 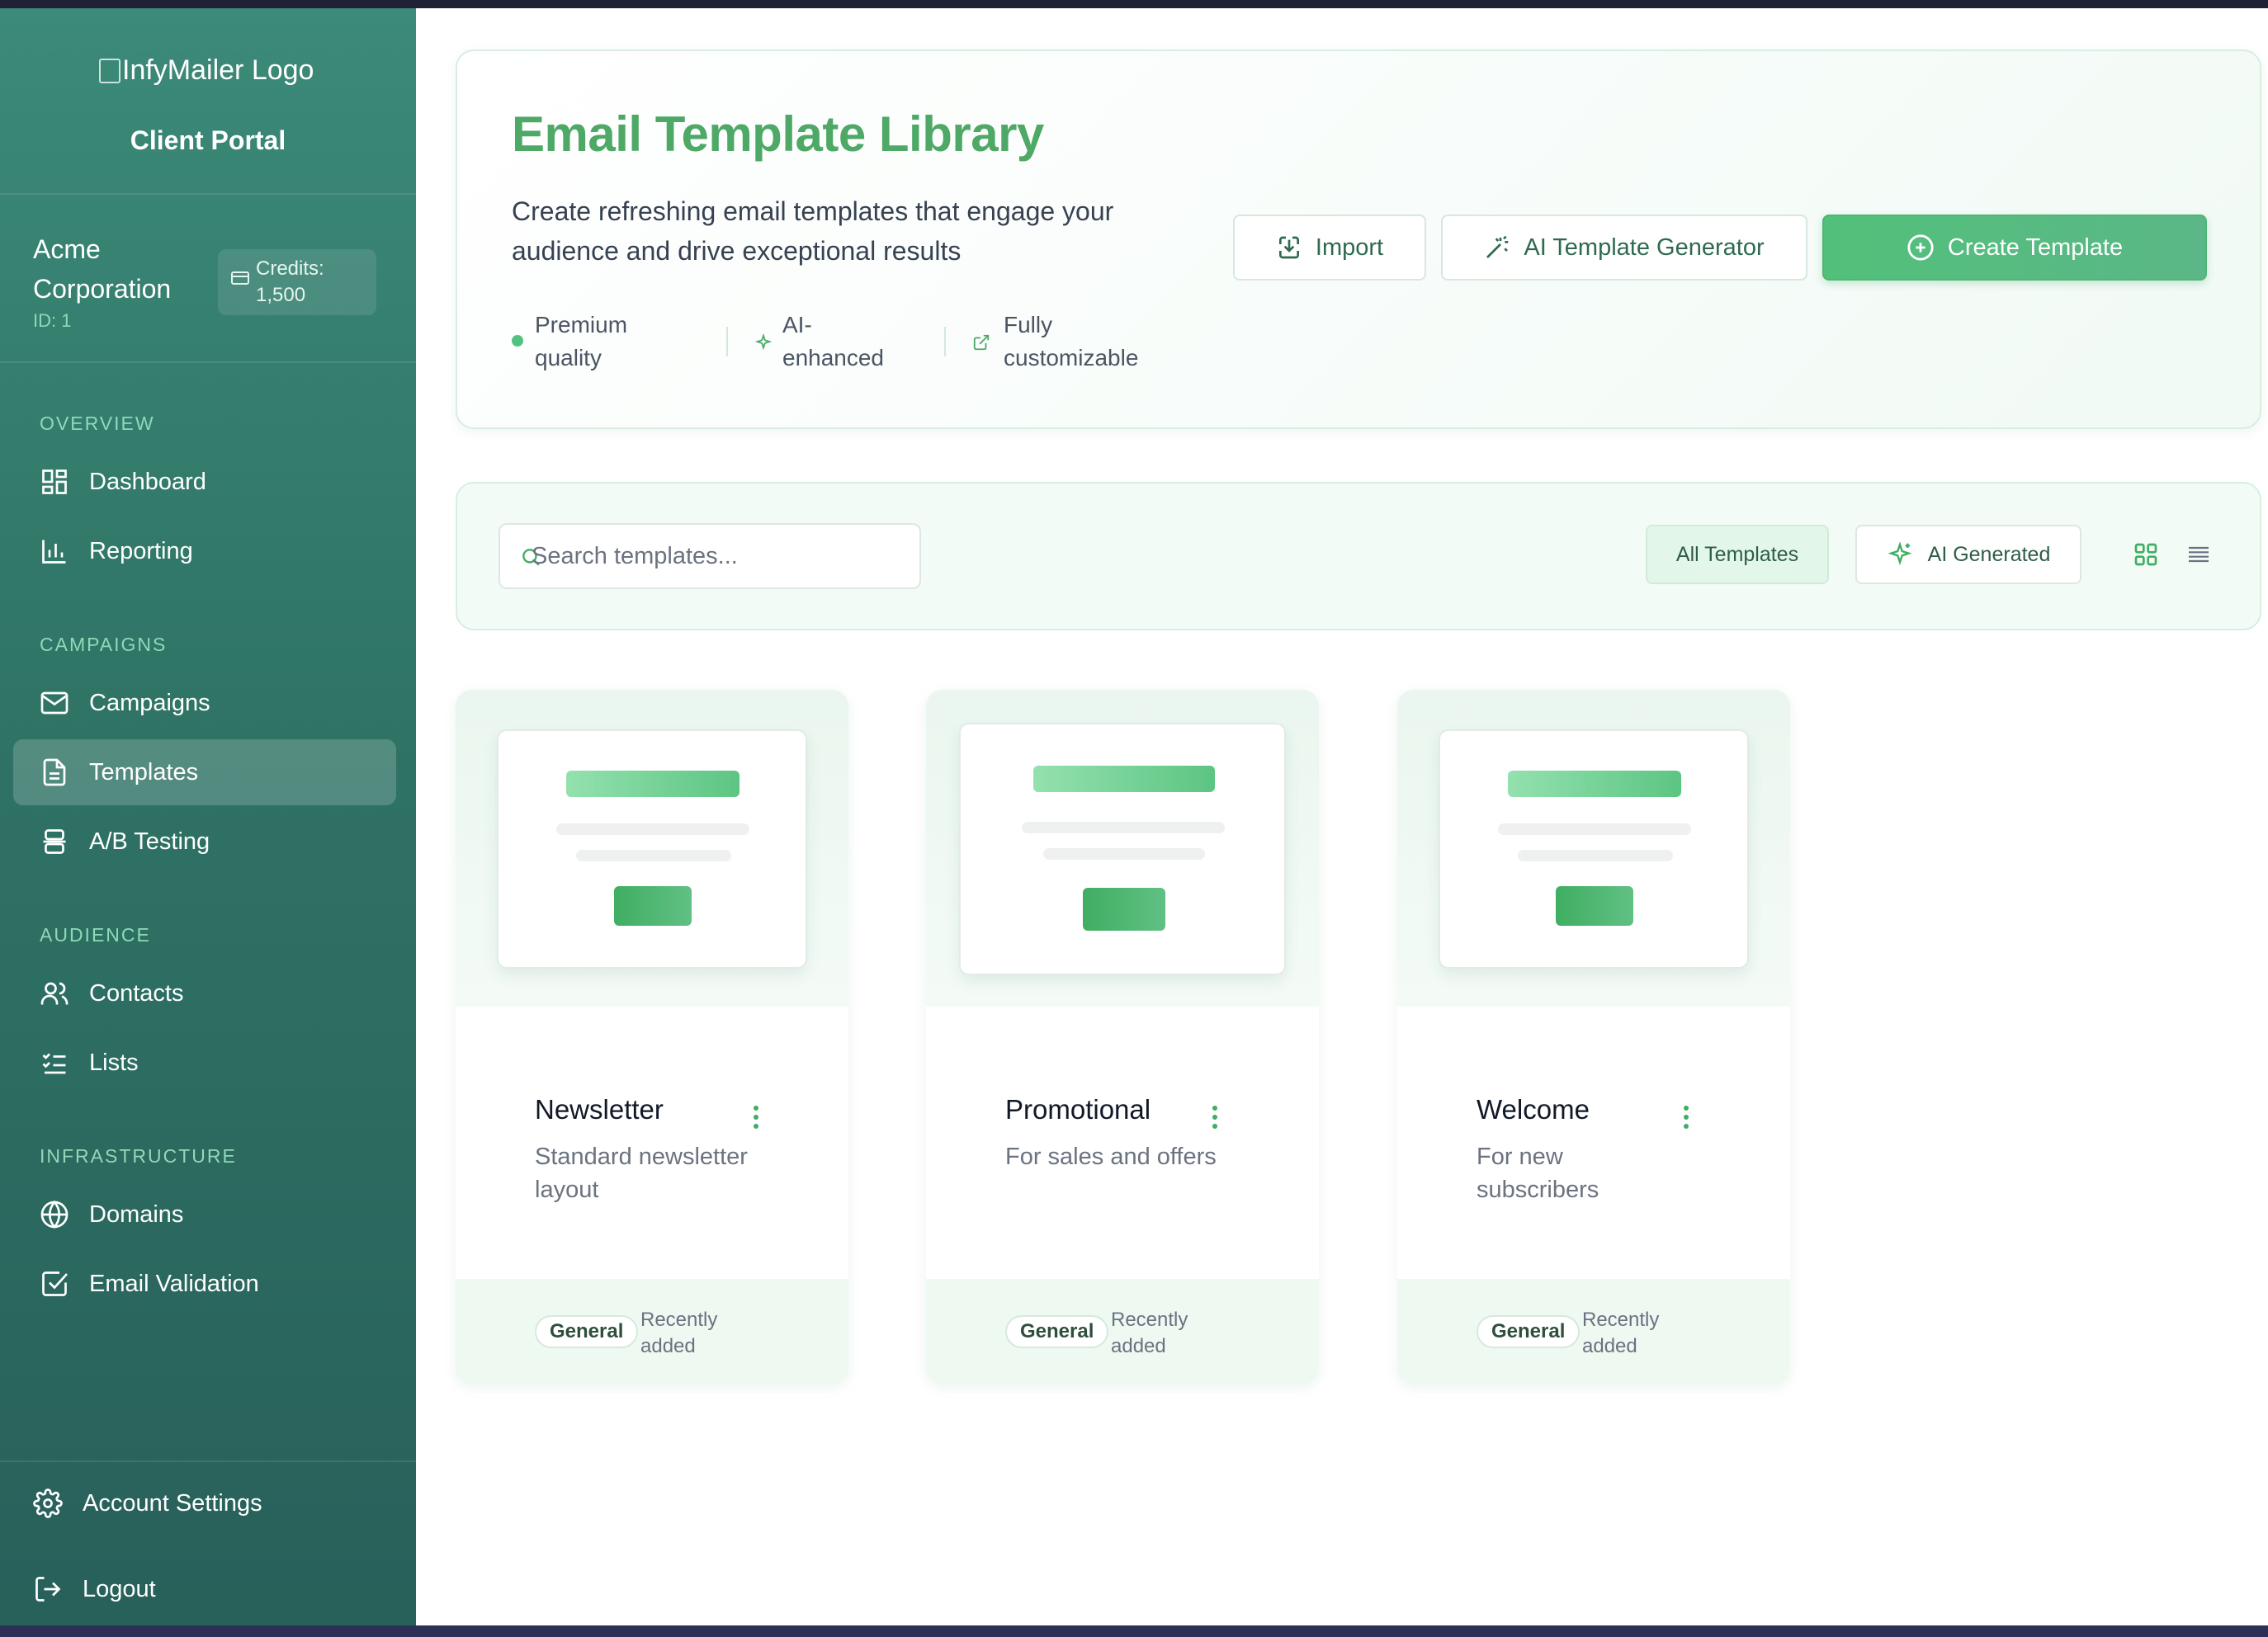 I want to click on nav-ab-testing: A/B Testing, so click(x=204, y=842).